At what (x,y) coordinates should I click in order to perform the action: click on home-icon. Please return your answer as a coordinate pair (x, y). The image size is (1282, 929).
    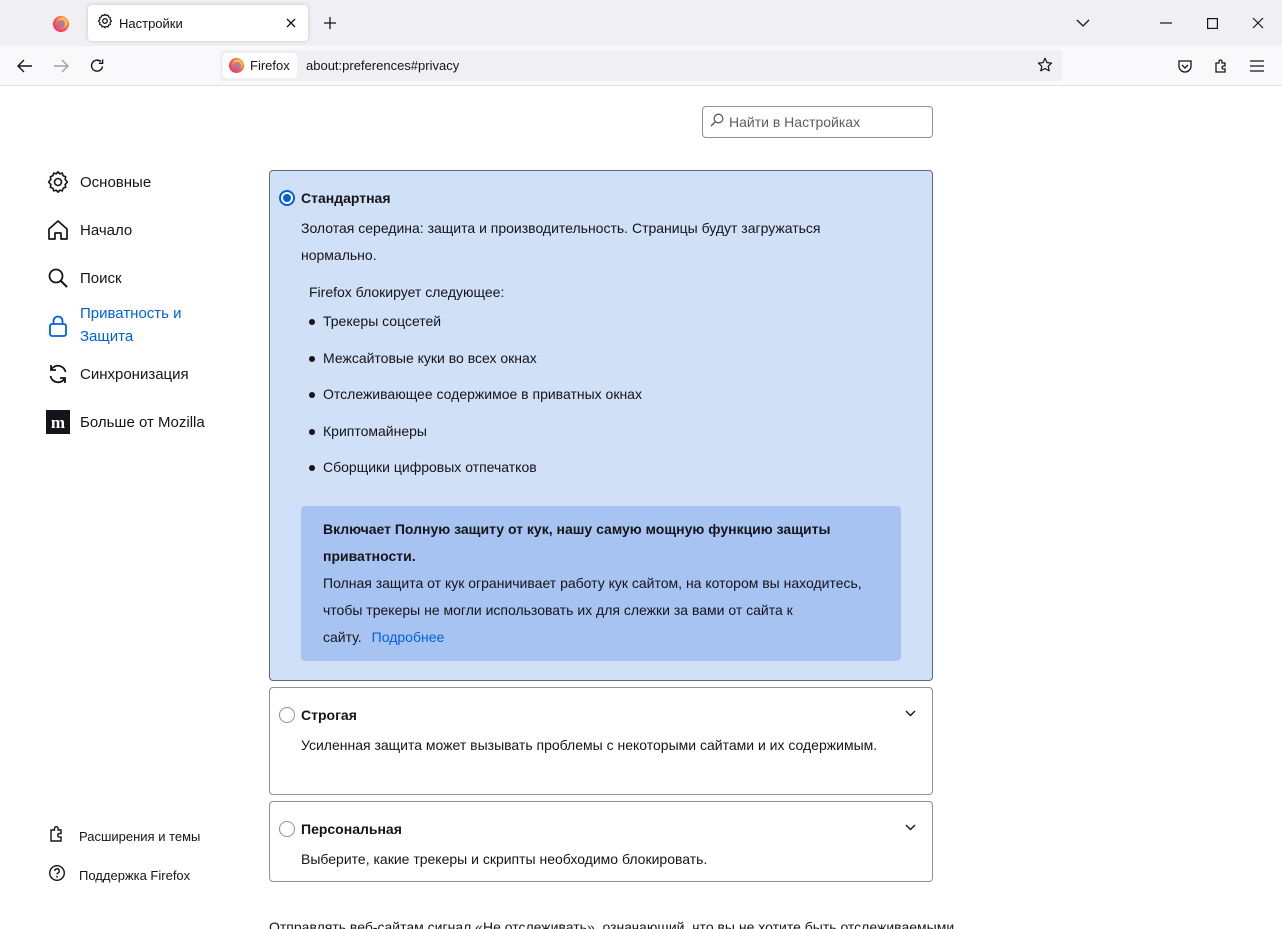
    Looking at the image, I should click on (58, 230).